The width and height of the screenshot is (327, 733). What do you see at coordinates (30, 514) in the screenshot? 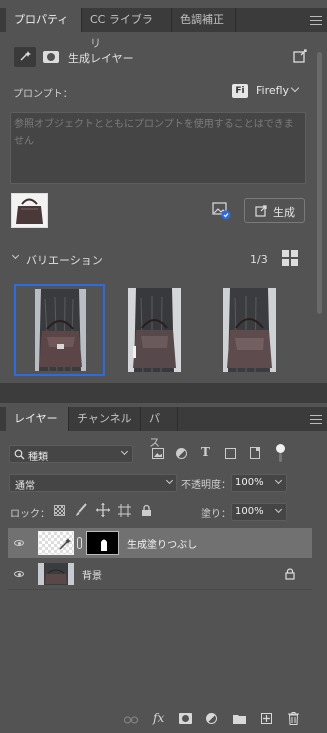
I see `lock-label: ロック：` at bounding box center [30, 514].